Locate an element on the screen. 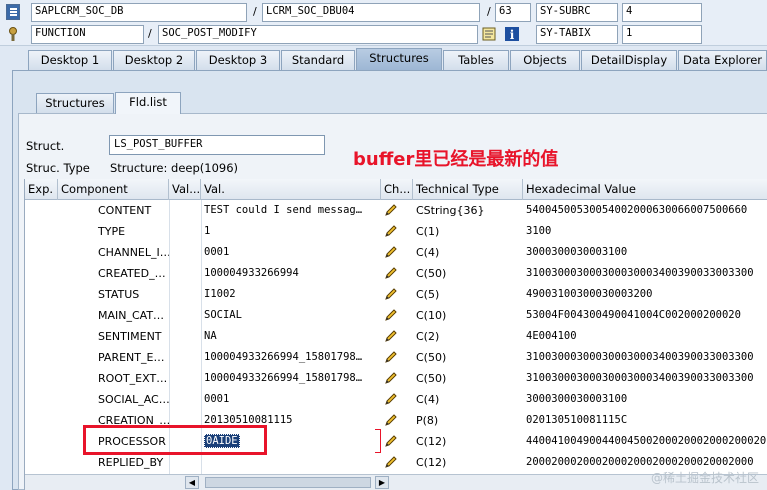  program-field: SAPLCRM_SOC_DB is located at coordinates (139, 12).